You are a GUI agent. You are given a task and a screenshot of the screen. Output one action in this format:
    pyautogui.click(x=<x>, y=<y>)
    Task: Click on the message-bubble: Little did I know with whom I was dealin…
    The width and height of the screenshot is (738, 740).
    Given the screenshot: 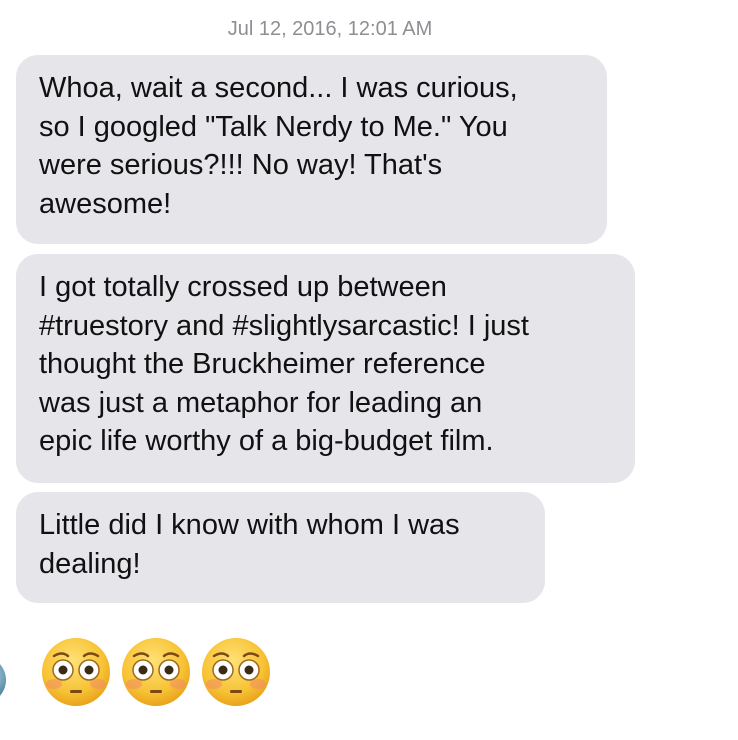 What is the action you would take?
    pyautogui.click(x=280, y=547)
    